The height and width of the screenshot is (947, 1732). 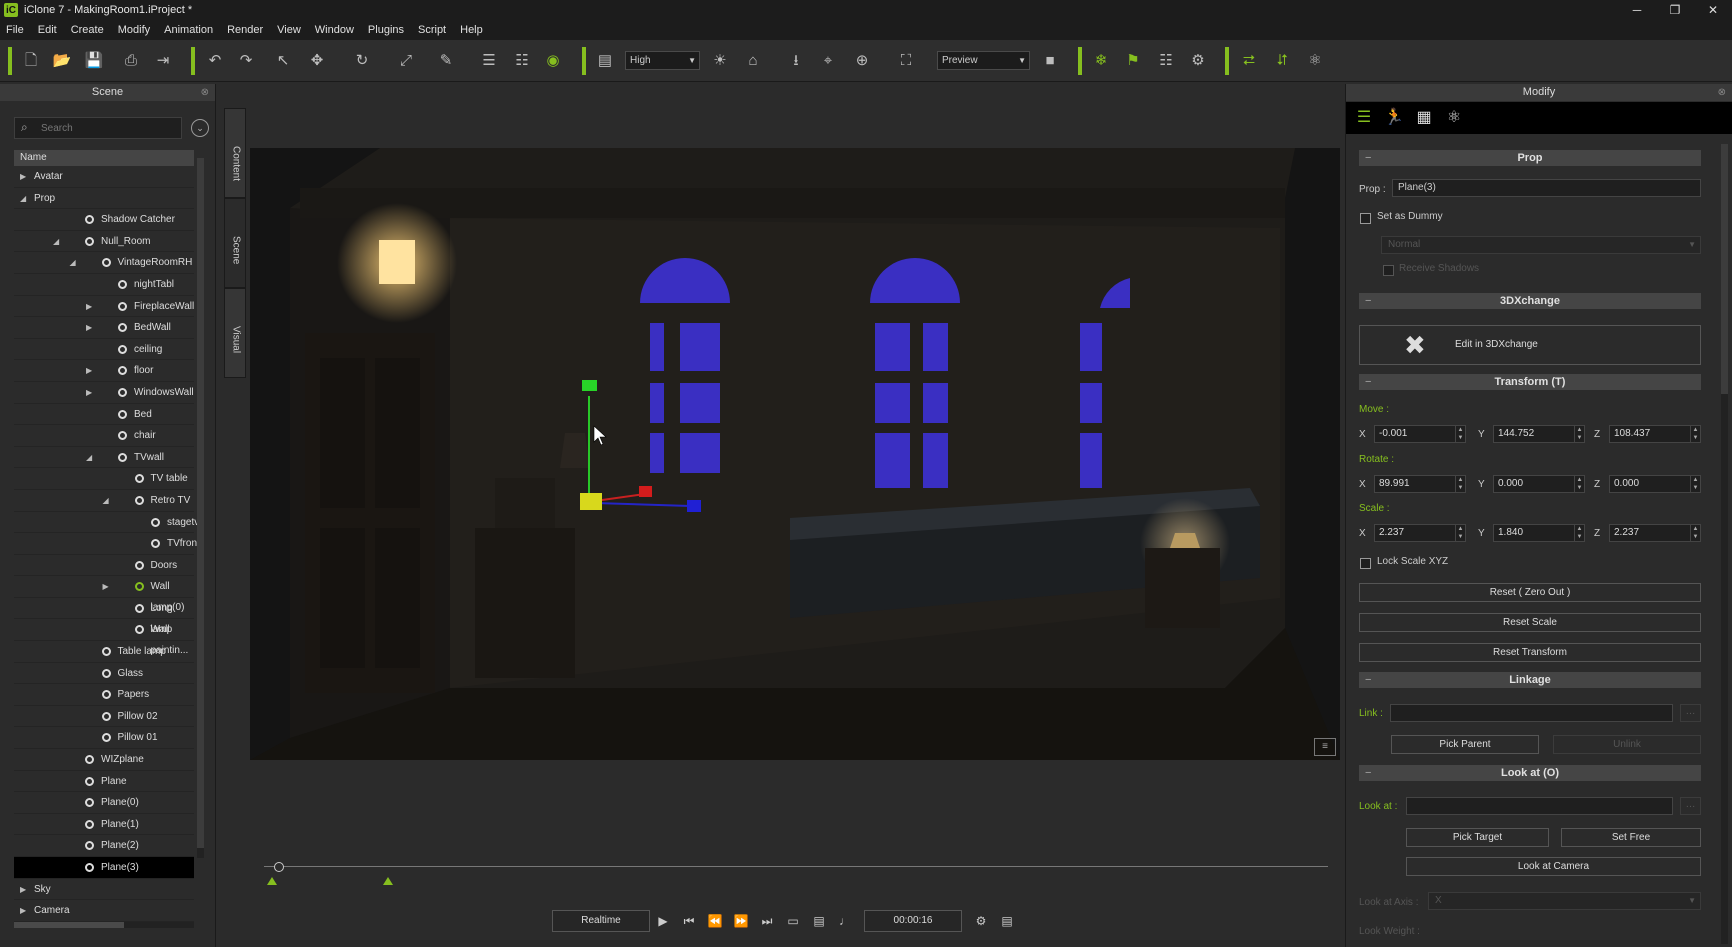 I want to click on fit-icon: ⭳, so click(x=796, y=61).